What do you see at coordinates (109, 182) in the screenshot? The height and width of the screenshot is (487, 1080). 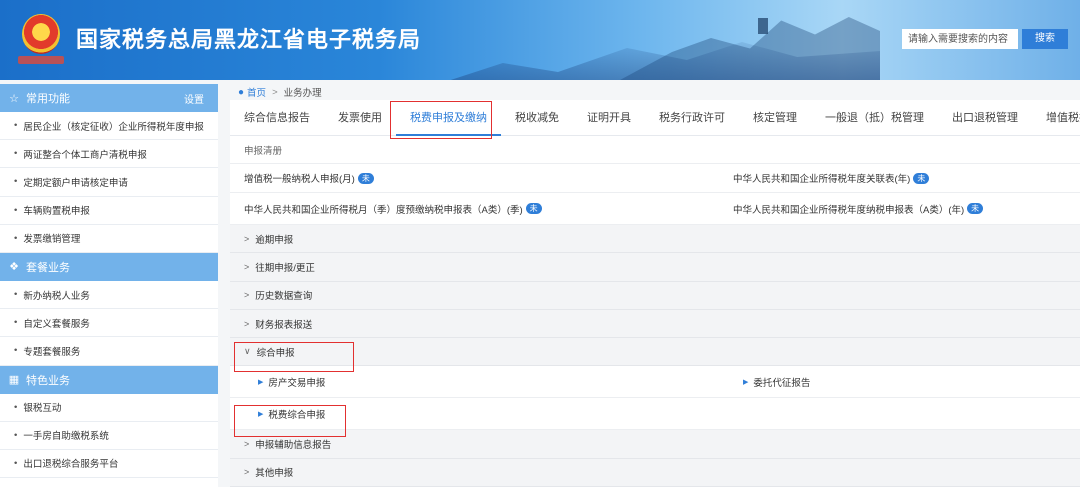 I see `sidebar-item: • 定期定额户申请核定申请` at bounding box center [109, 182].